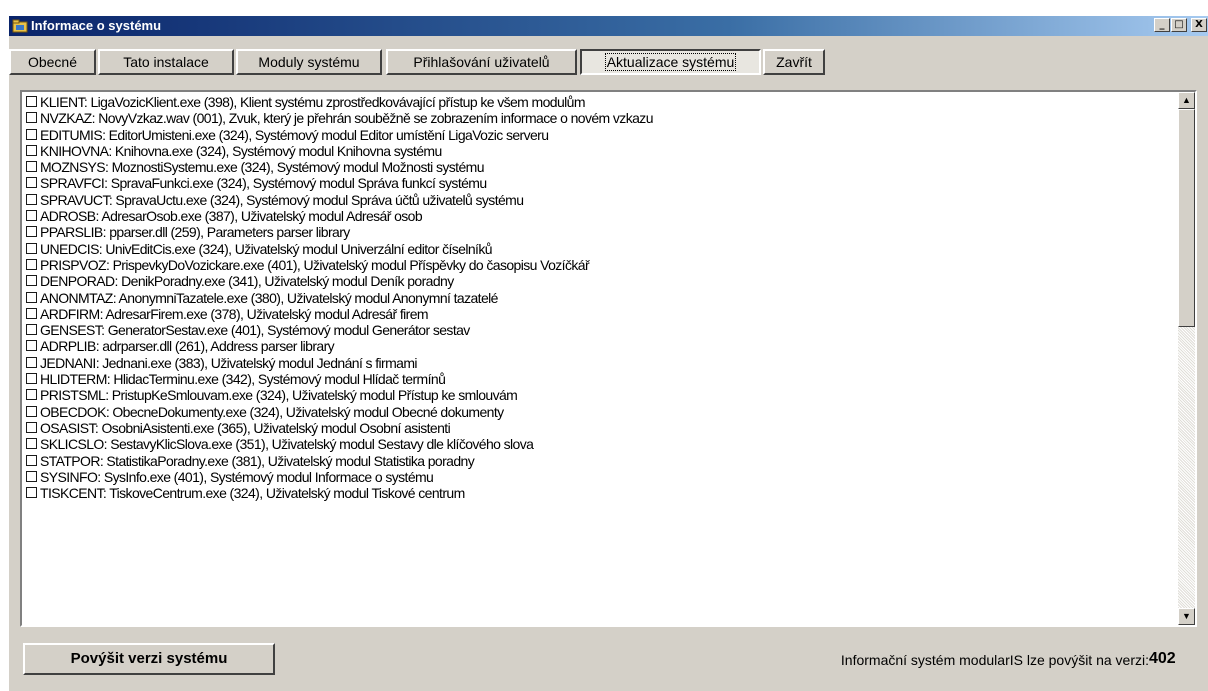  What do you see at coordinates (1186, 100) in the screenshot?
I see `scroll-up-arrow-icon: ▲` at bounding box center [1186, 100].